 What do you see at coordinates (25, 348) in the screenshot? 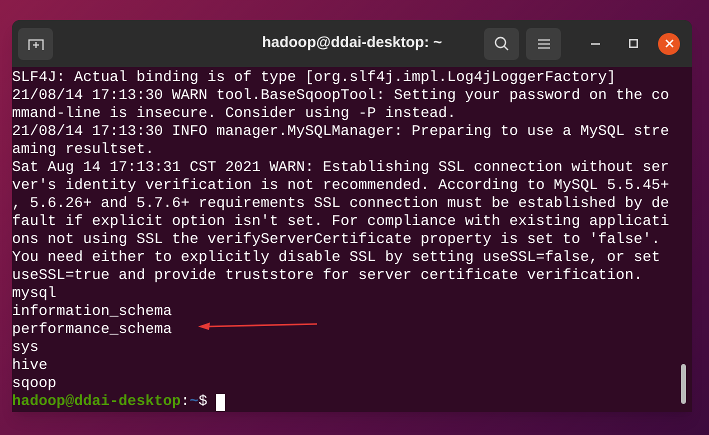
I see `output-line: sys` at bounding box center [25, 348].